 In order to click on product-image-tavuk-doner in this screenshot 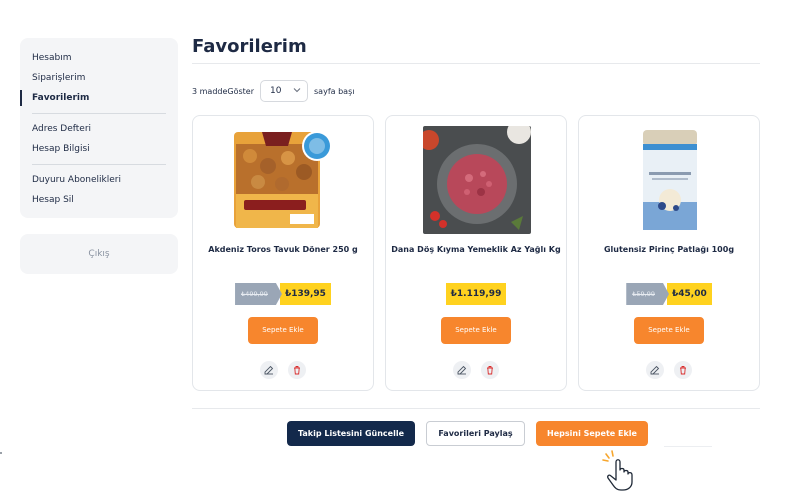, I will do `click(284, 180)`.